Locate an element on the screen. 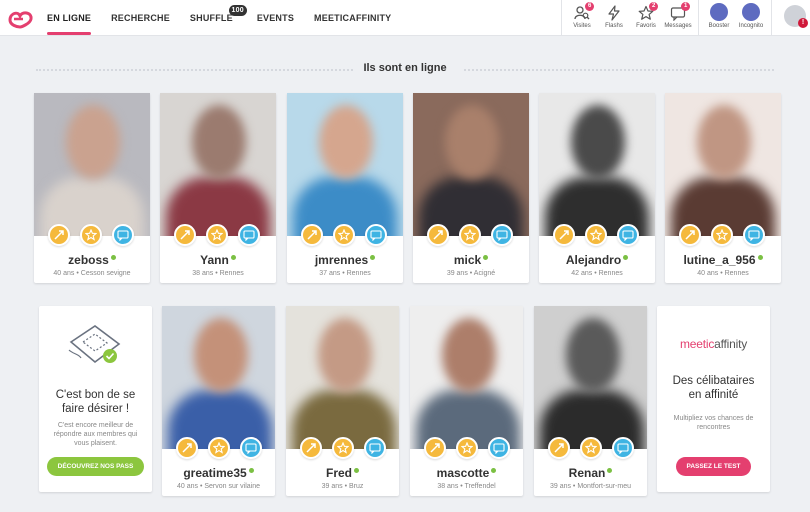  profile-card: mascotte 38 ans • Treffendel is located at coordinates (466, 401).